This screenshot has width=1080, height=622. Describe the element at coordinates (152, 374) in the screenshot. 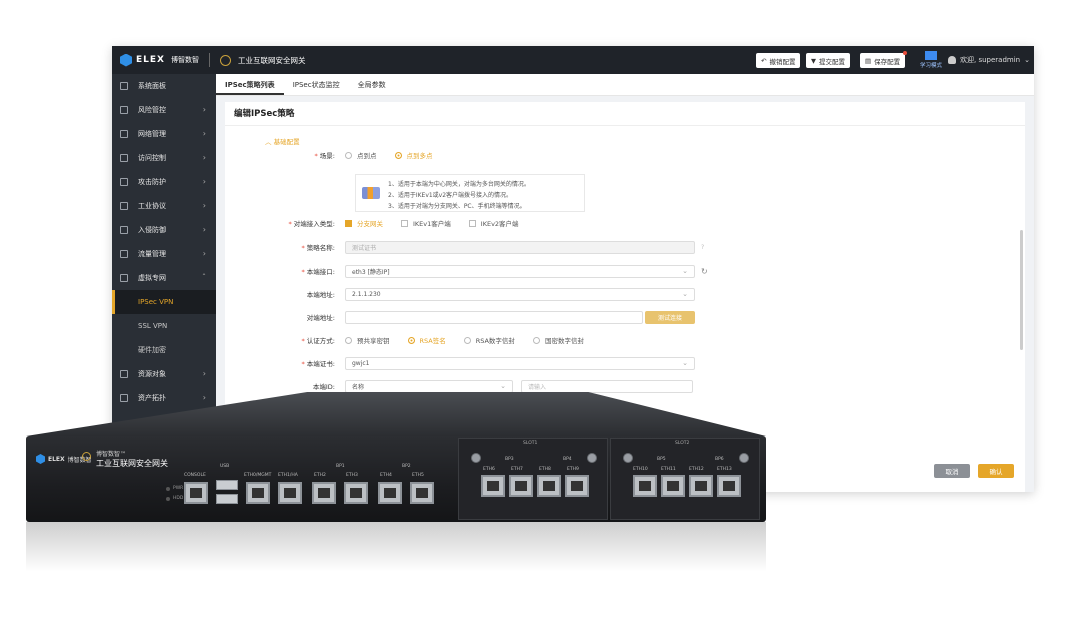

I see `sidebar-item-label: 资源对象` at that location.